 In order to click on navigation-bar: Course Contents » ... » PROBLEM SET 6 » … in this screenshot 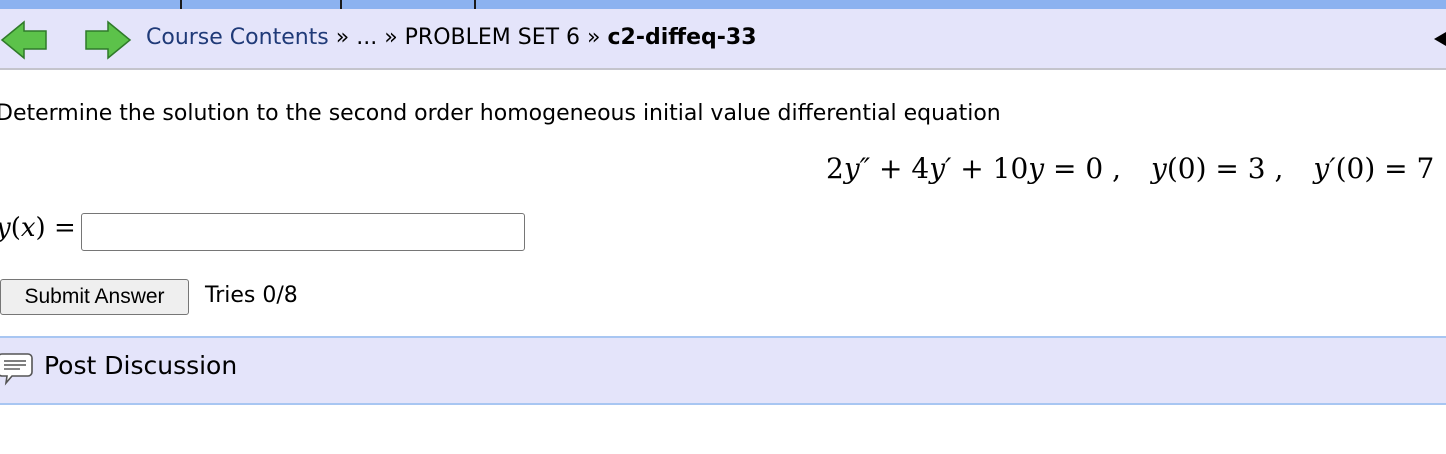, I will do `click(723, 39)`.